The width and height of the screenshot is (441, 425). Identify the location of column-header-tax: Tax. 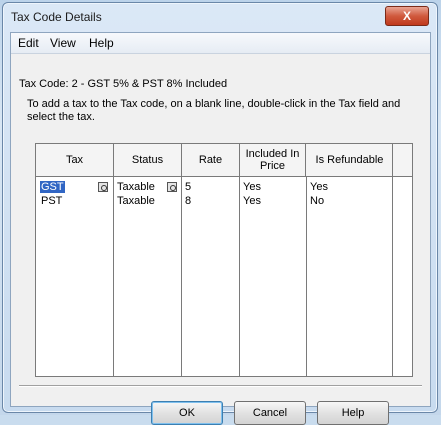
(75, 160).